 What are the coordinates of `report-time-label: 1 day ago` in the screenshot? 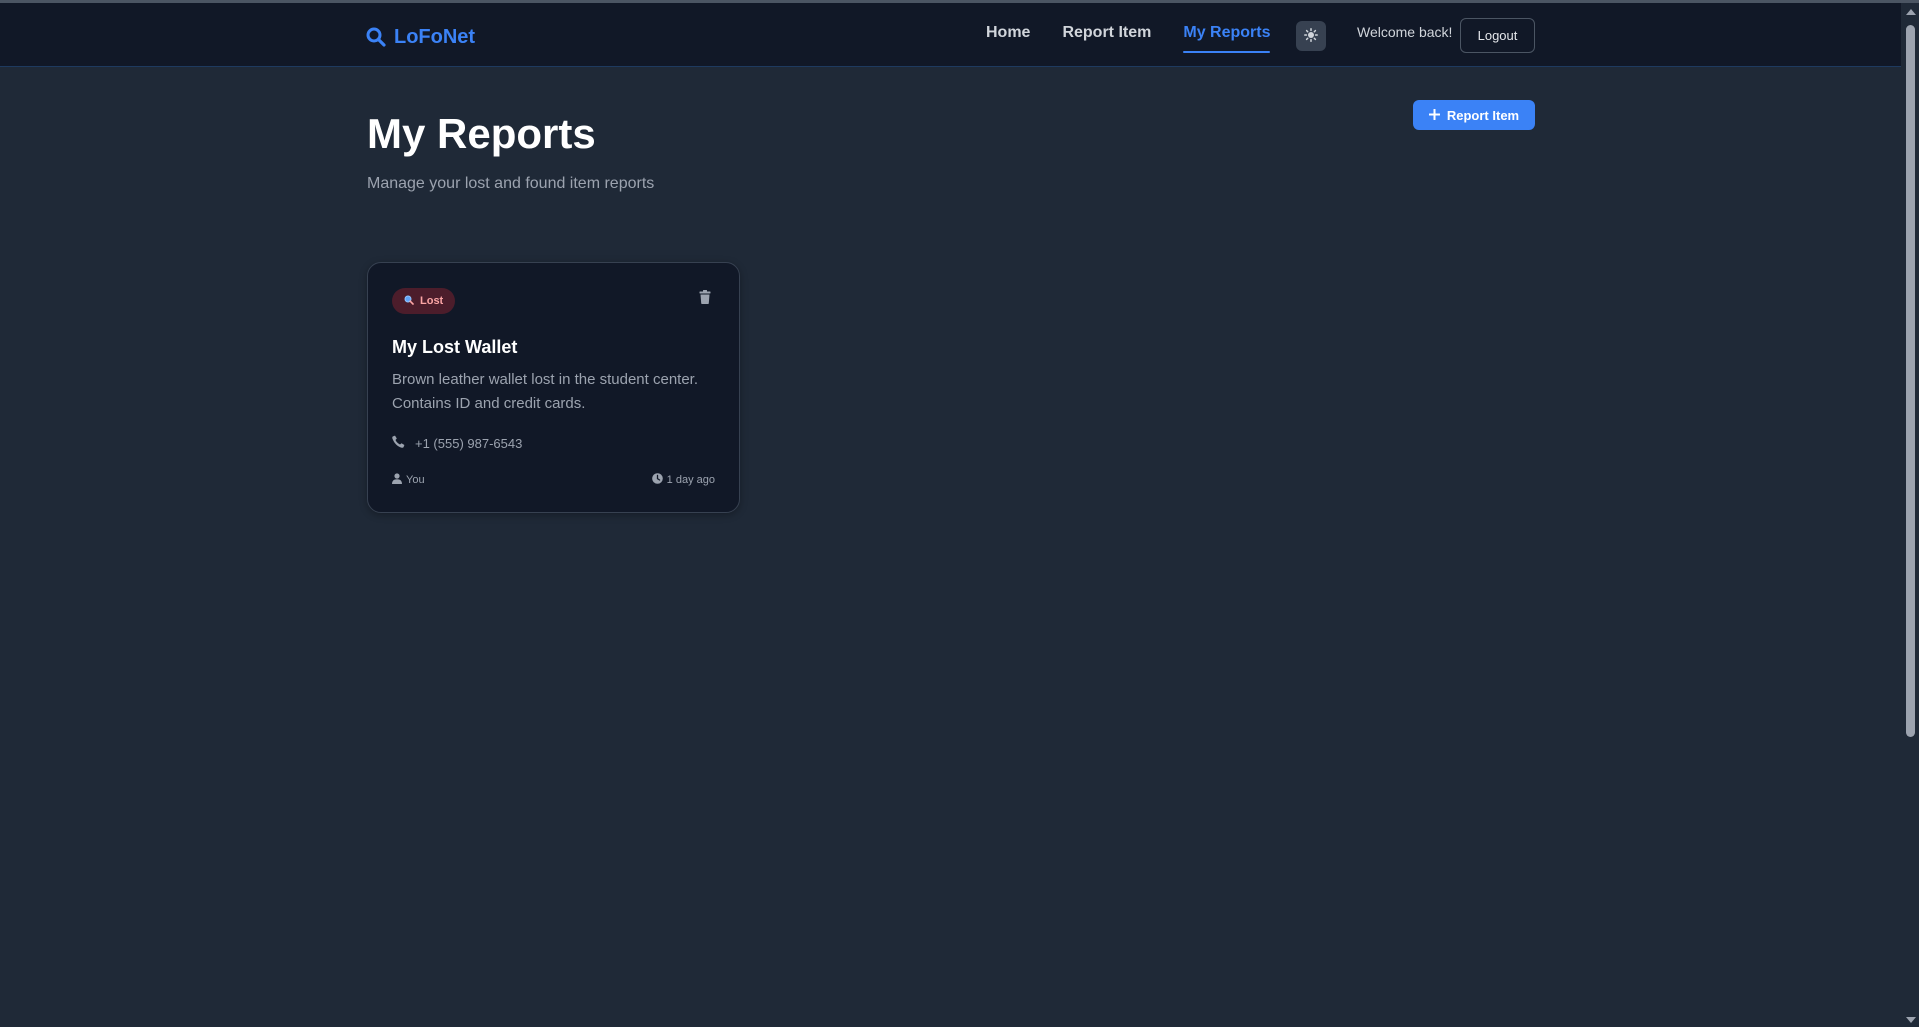 It's located at (690, 480).